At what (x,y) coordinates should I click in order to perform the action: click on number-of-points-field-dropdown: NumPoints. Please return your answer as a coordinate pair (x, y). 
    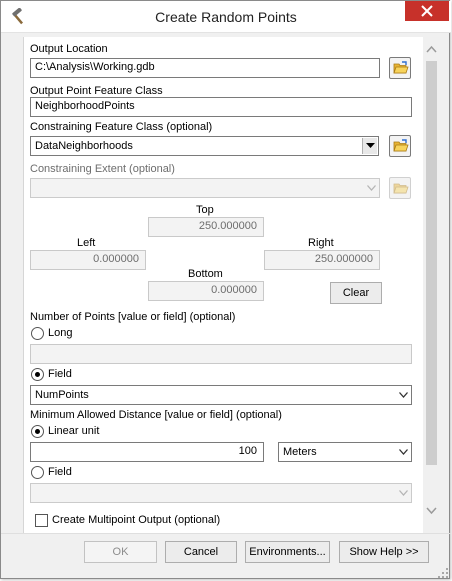
    Looking at the image, I should click on (221, 395).